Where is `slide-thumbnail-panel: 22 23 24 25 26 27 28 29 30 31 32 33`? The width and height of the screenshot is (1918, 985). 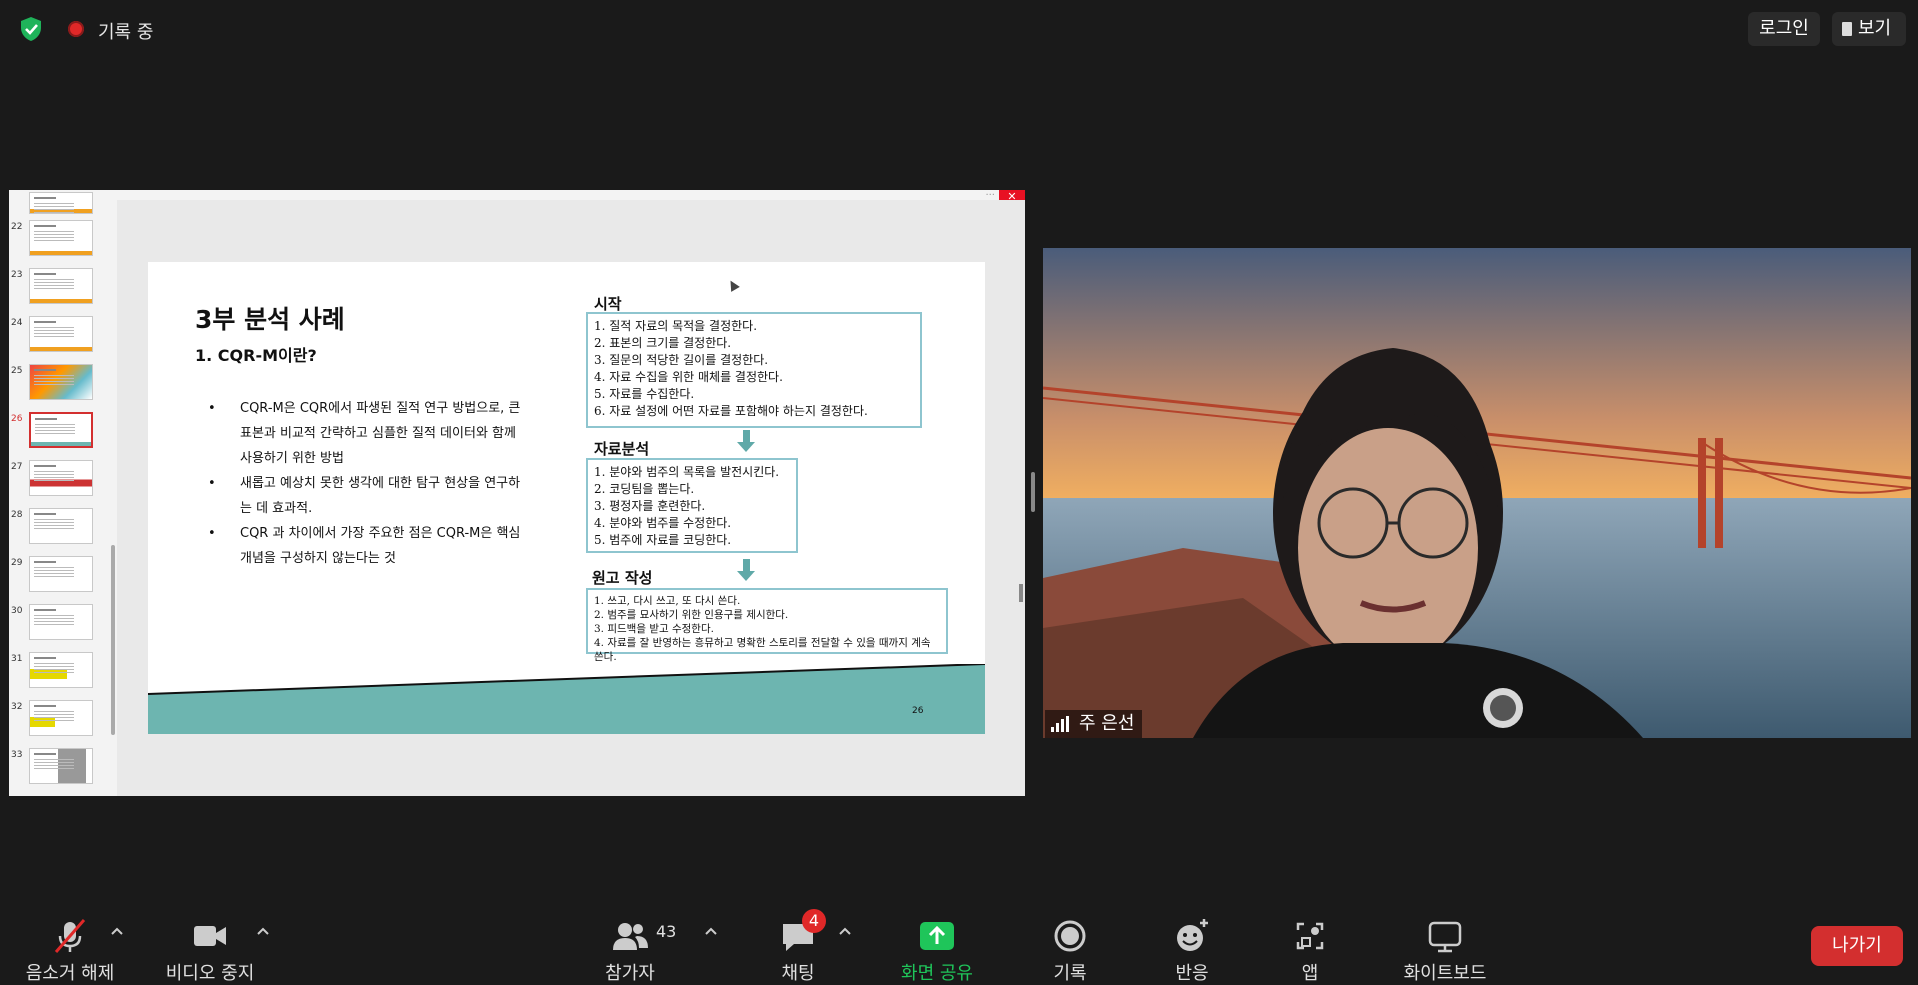 slide-thumbnail-panel: 22 23 24 25 26 27 28 29 30 31 32 33 is located at coordinates (63, 494).